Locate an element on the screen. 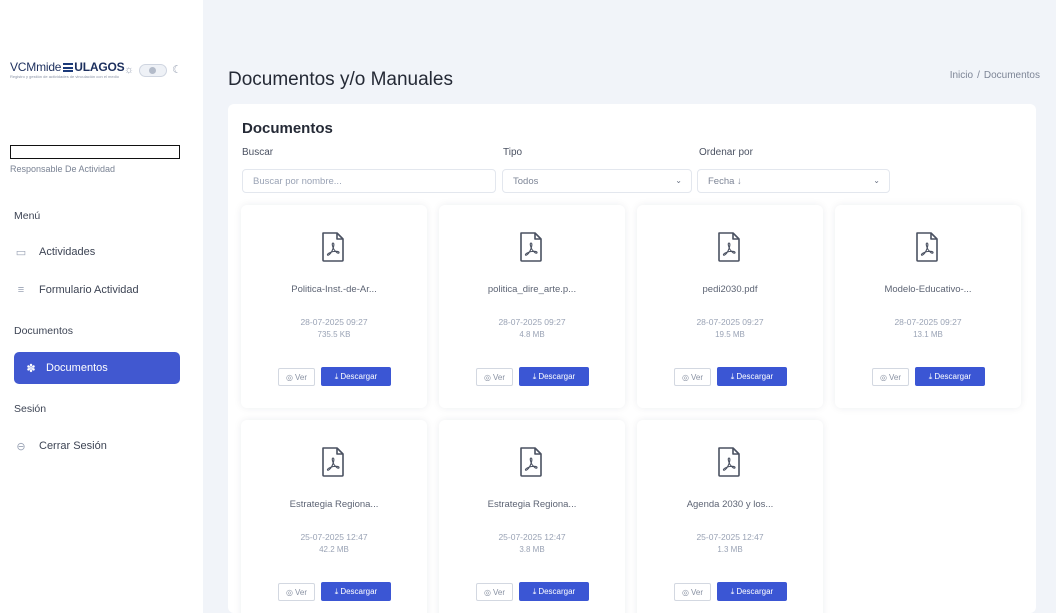 Image resolution: width=1056 pixels, height=613 pixels. menu-section-title: Menú is located at coordinates (27, 216).